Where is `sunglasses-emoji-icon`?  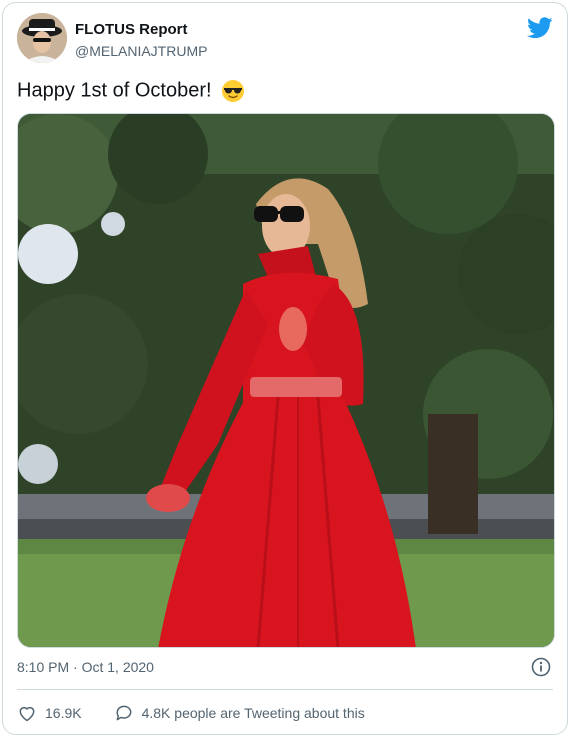 sunglasses-emoji-icon is located at coordinates (233, 91).